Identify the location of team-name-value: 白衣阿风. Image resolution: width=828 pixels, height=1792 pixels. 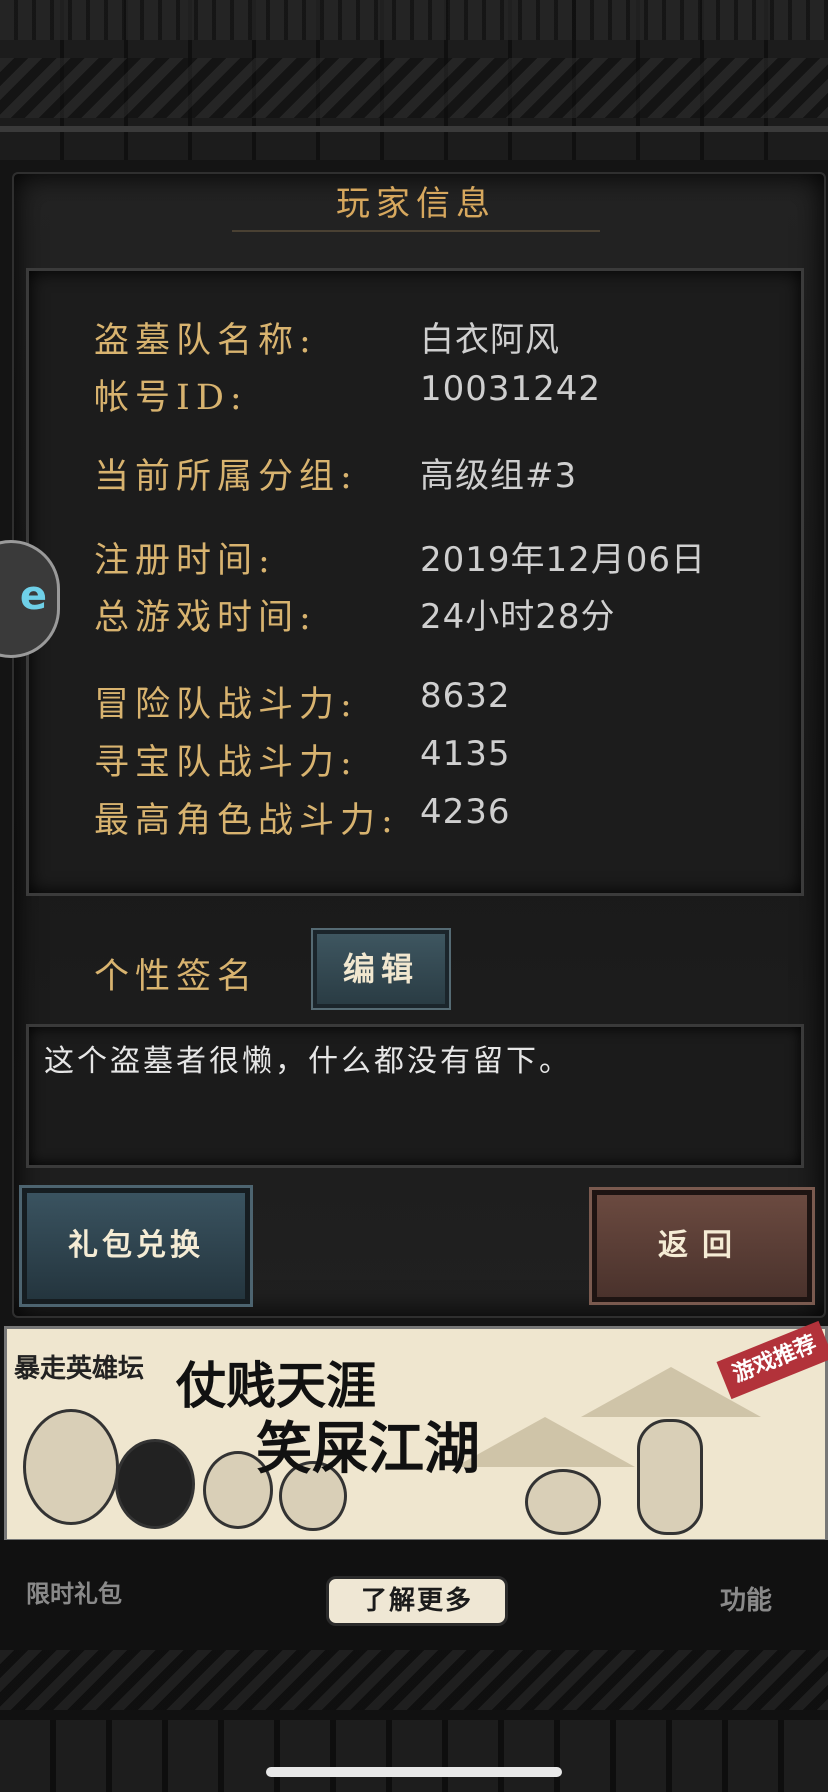
(490, 340).